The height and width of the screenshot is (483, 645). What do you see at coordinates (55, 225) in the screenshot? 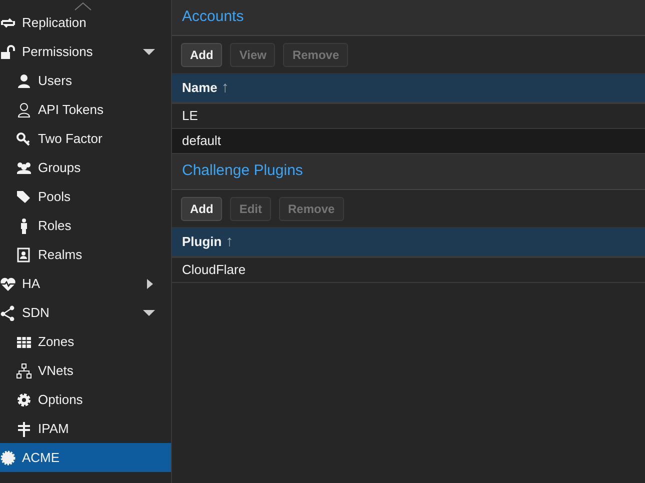
I see `item-label: Roles` at bounding box center [55, 225].